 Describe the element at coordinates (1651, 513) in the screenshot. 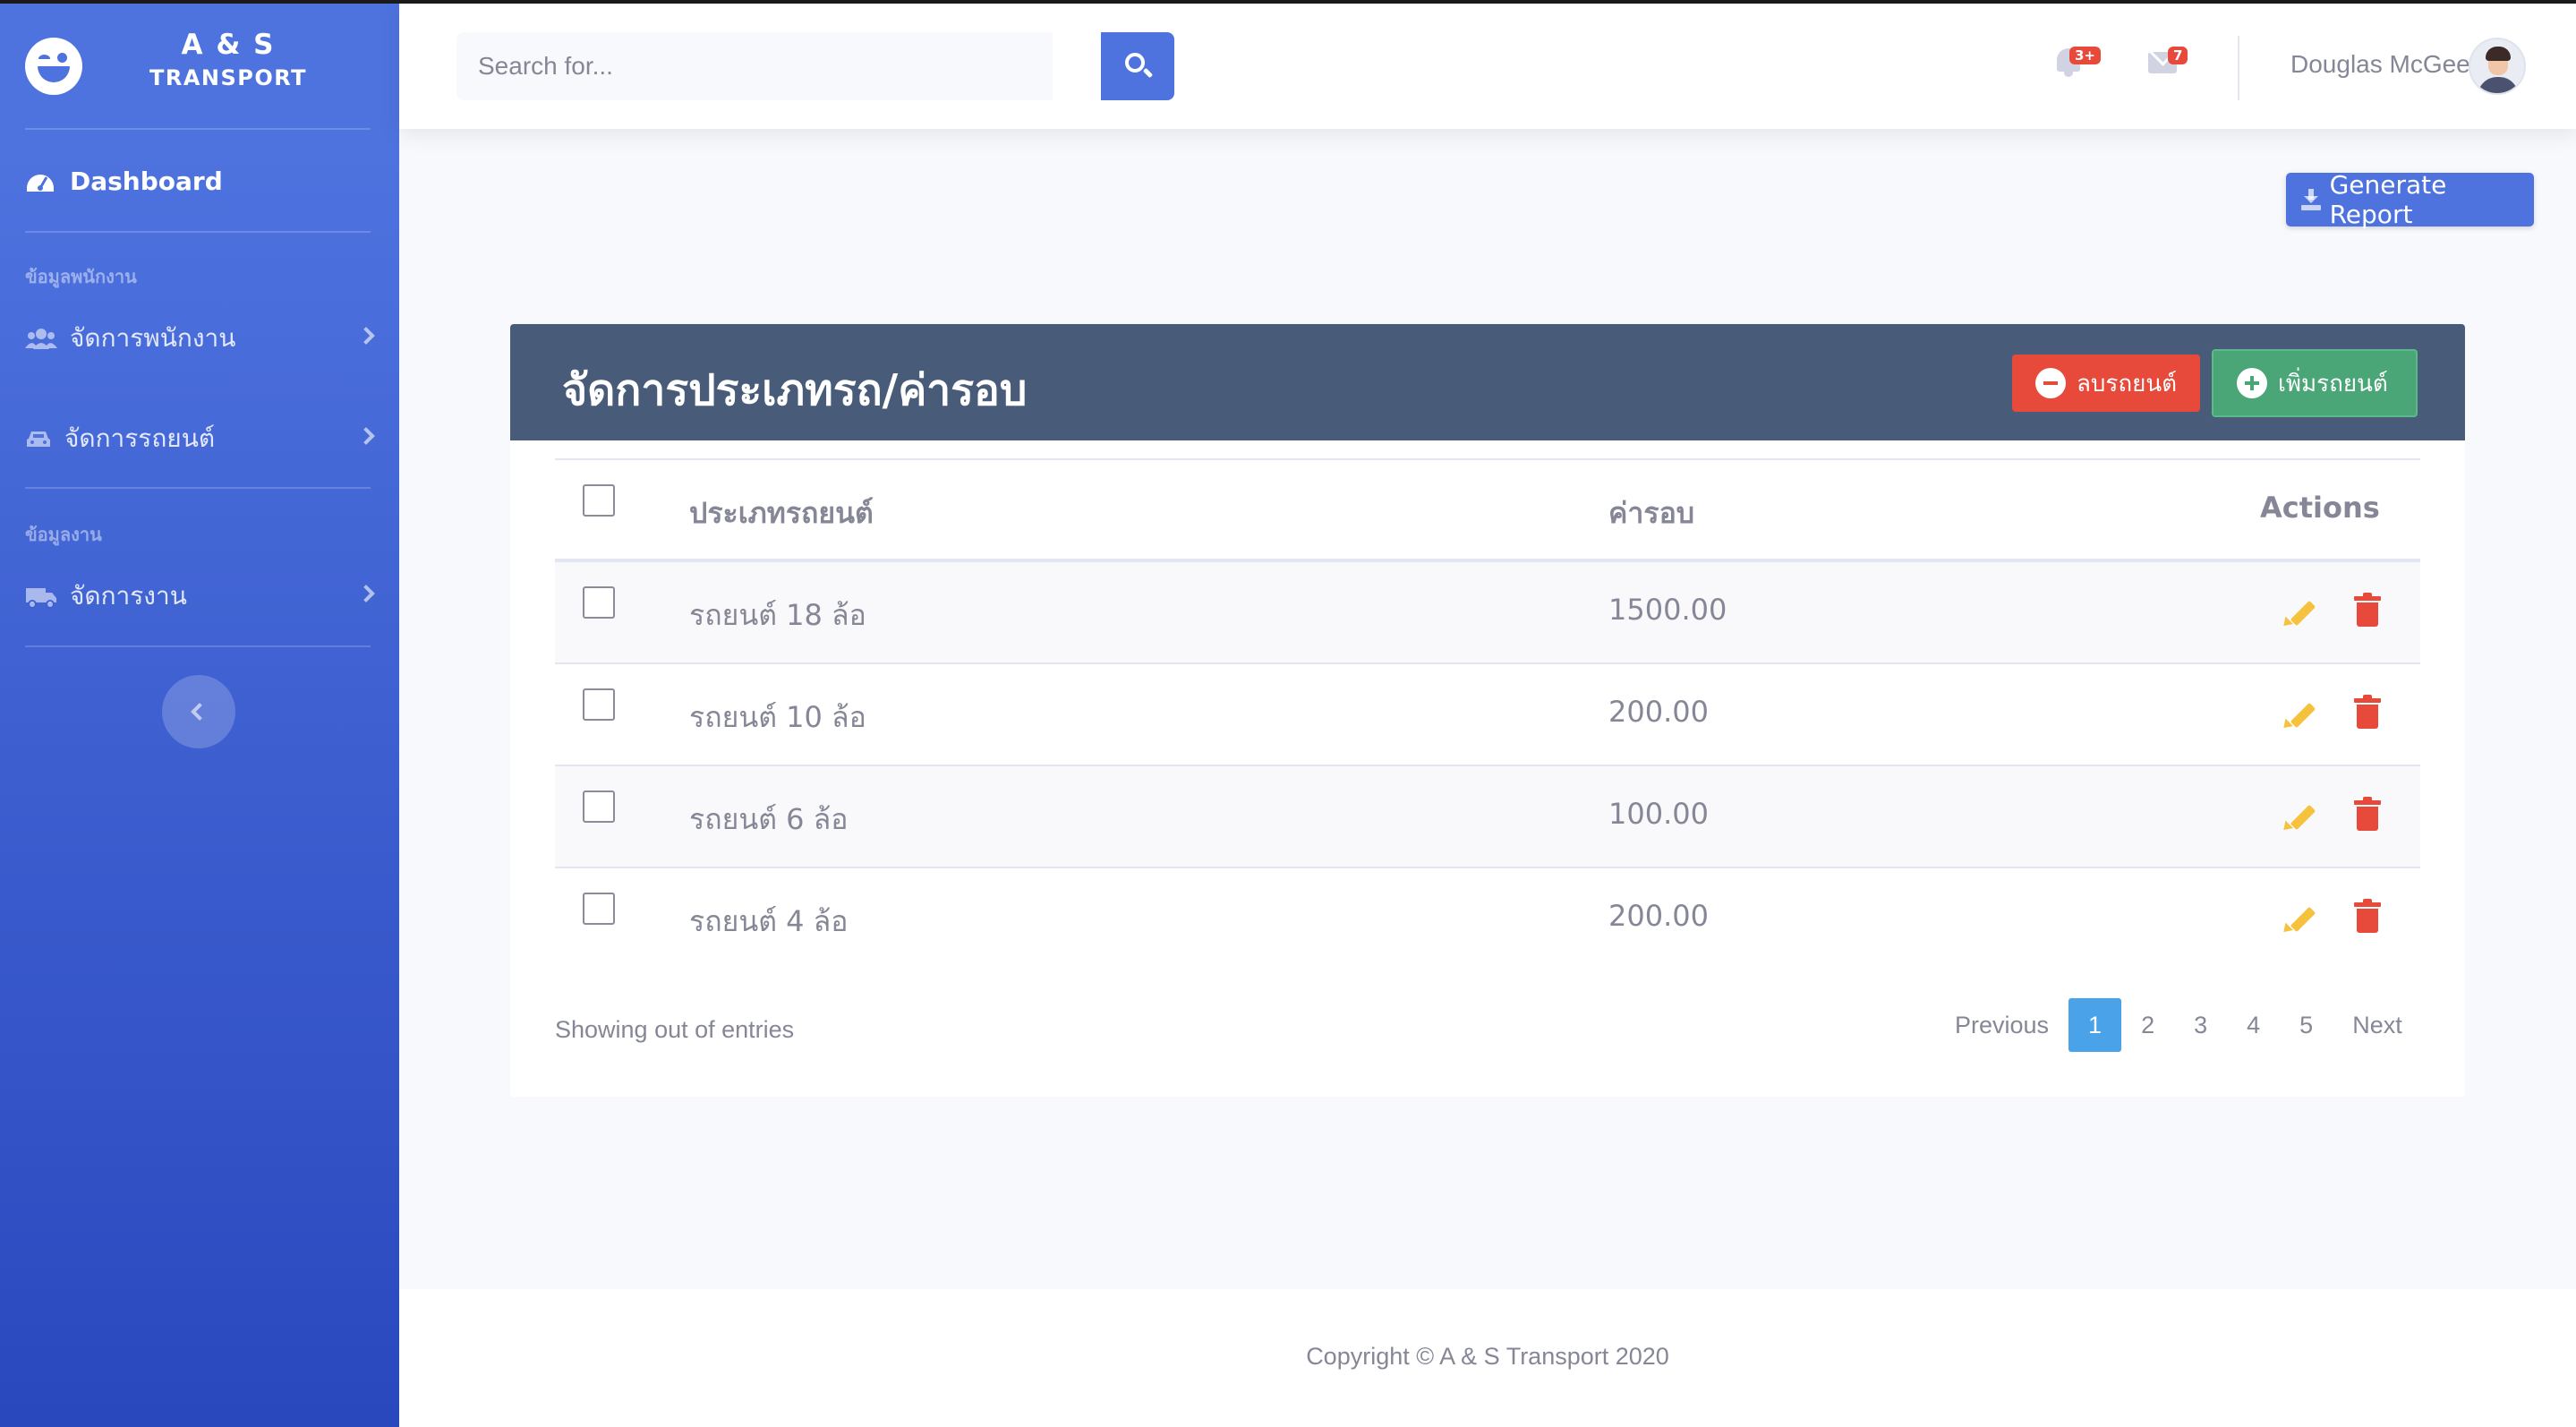

I see `column-header-price: ค่ารอบ` at that location.